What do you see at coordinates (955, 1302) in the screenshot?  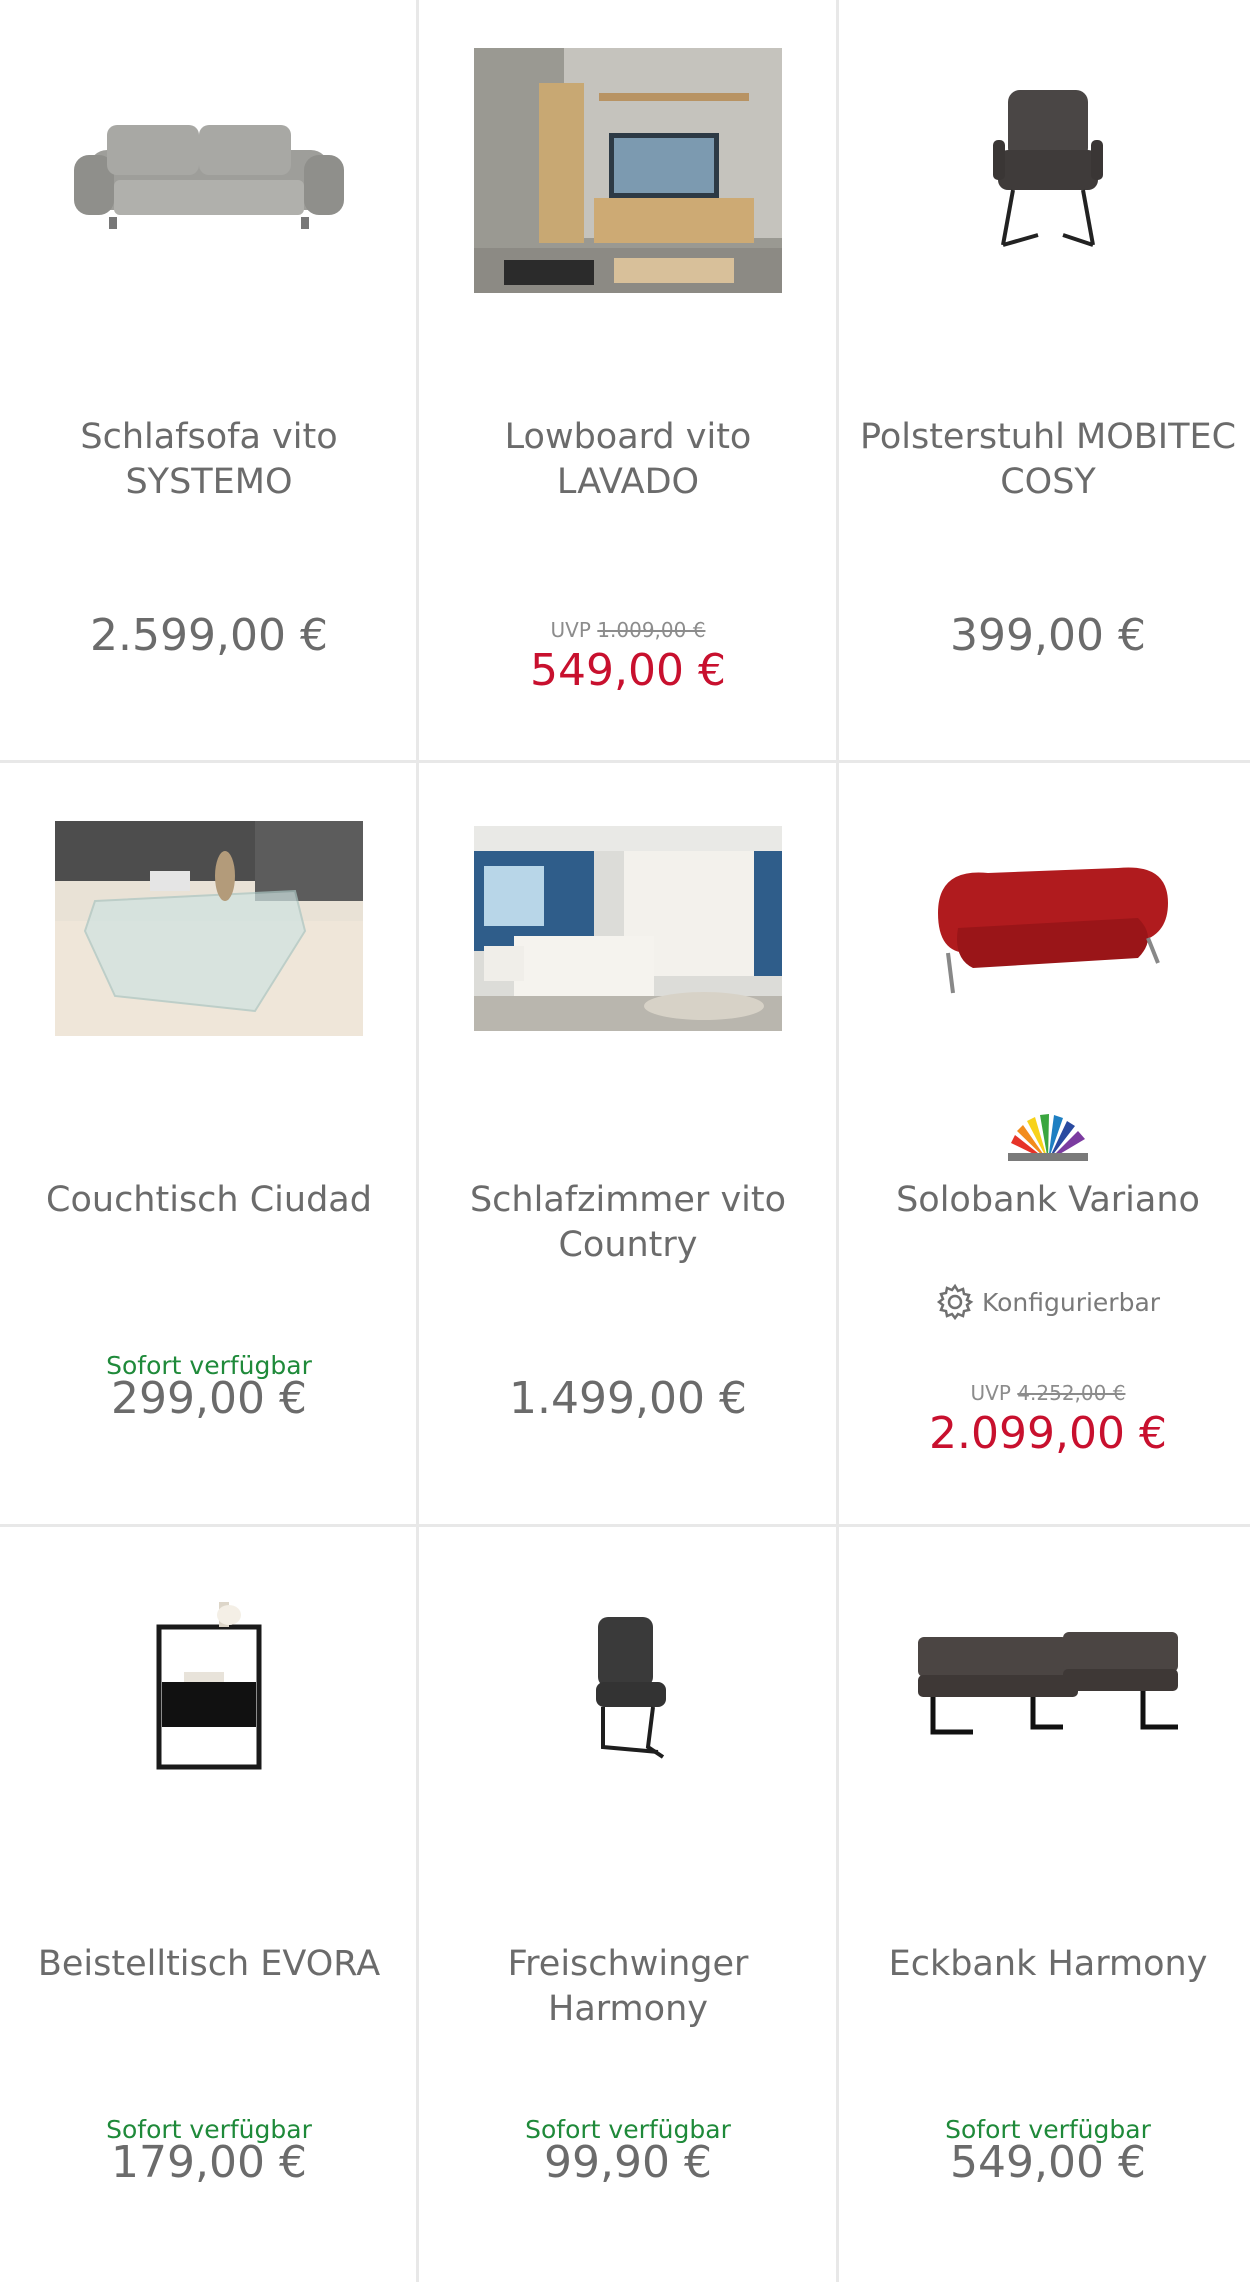 I see `gear-icon` at bounding box center [955, 1302].